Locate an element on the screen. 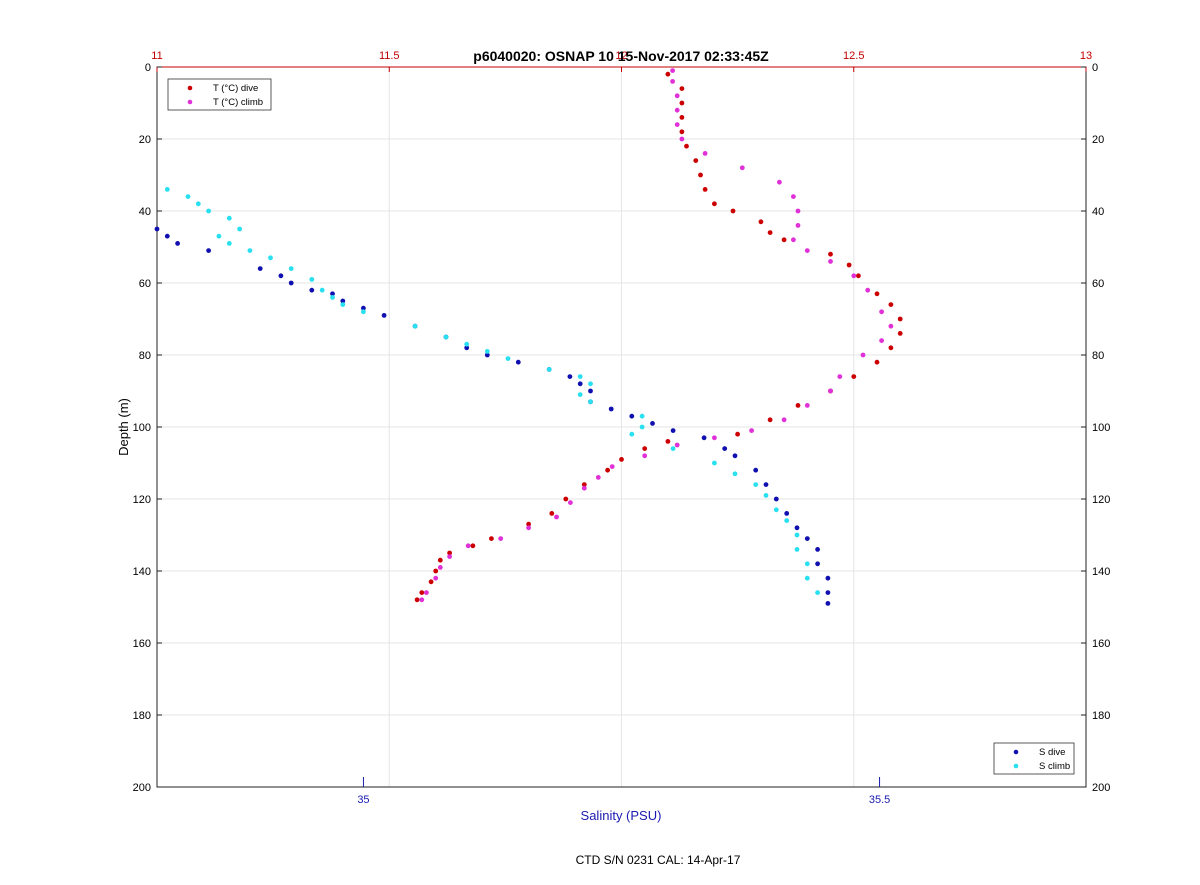 The width and height of the screenshot is (1200, 885). legend-label-s-dive: S dive is located at coordinates (1052, 752).